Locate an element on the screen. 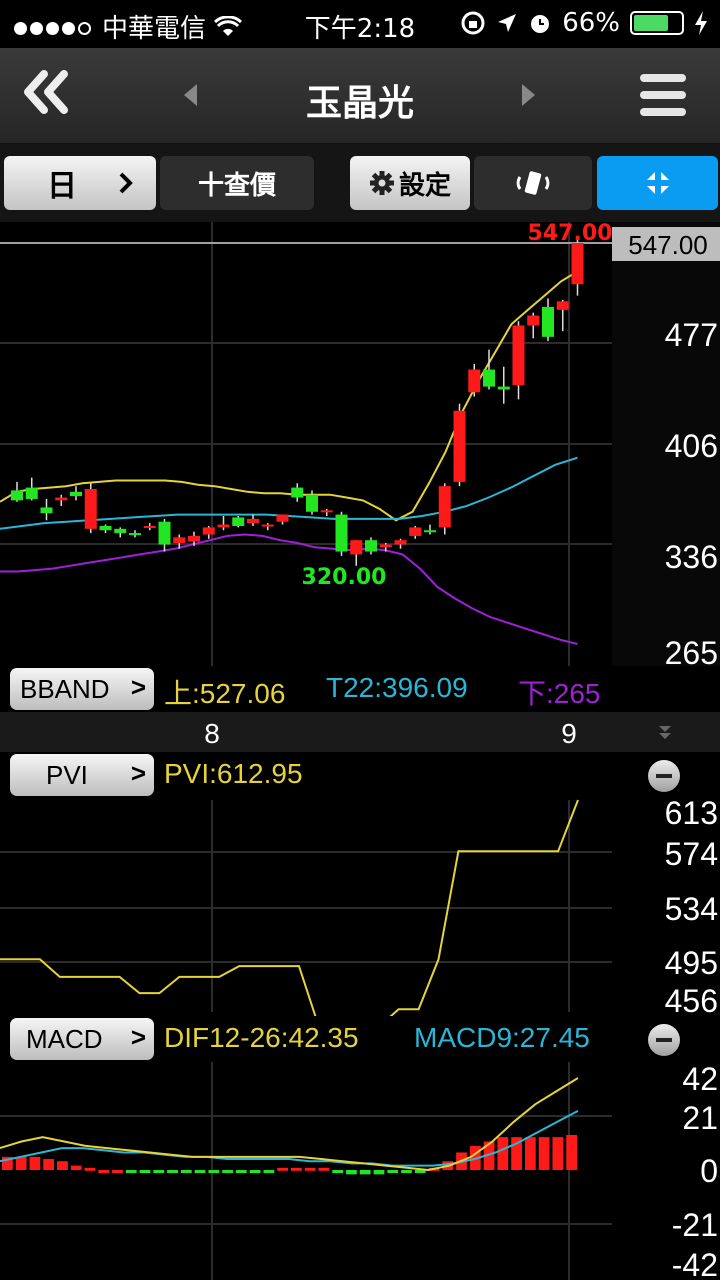 The height and width of the screenshot is (1280, 720). fullscreen-toggle-button is located at coordinates (657, 183).